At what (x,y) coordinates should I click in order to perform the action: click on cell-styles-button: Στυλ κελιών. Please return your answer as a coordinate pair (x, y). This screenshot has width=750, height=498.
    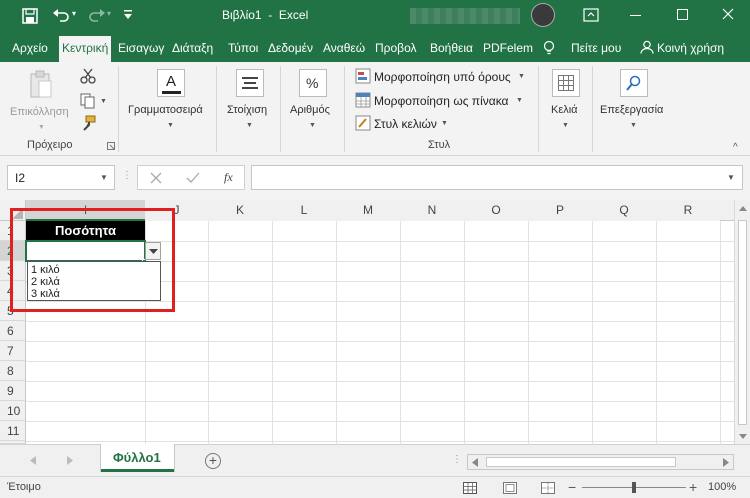
    Looking at the image, I should click on (405, 124).